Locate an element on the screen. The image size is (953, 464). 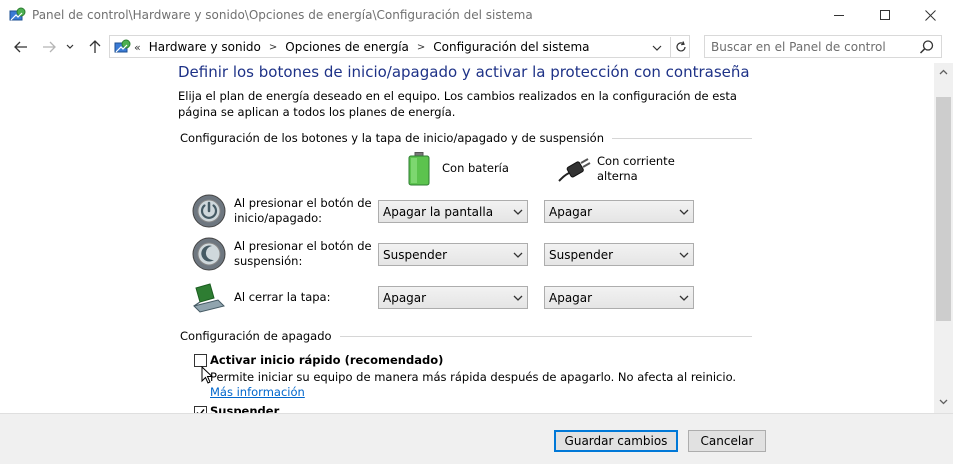
forward-button is located at coordinates (49, 47).